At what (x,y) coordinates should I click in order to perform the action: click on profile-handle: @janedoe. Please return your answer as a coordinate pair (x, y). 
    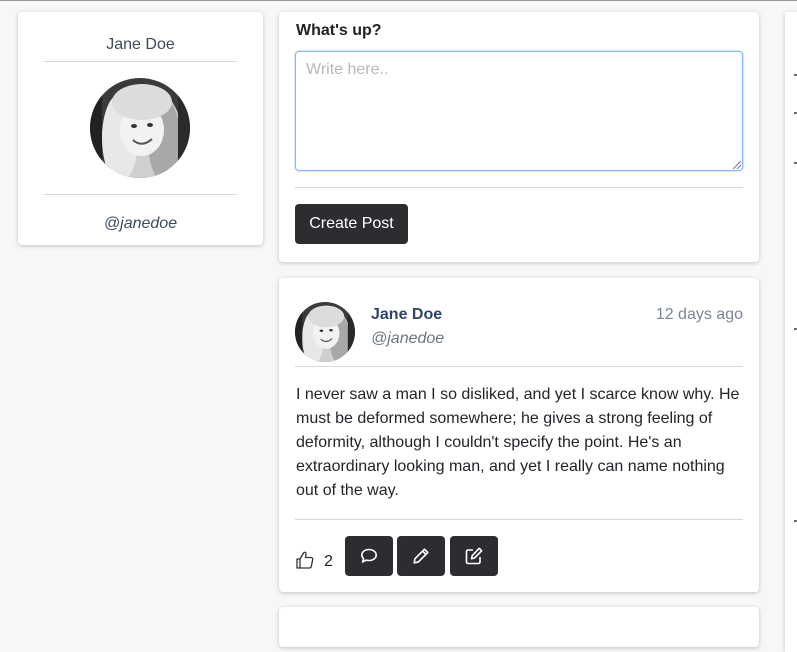
    Looking at the image, I should click on (140, 223).